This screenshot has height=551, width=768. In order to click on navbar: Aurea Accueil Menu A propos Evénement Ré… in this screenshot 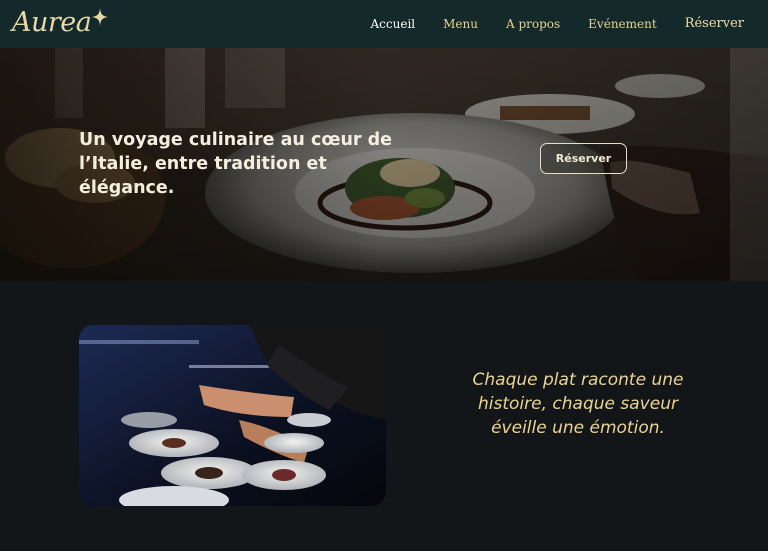, I will do `click(384, 24)`.